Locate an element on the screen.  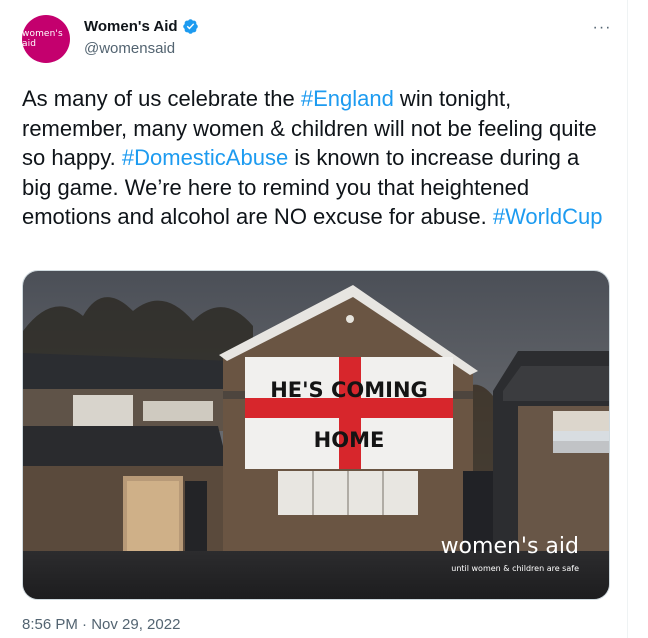
hashtag-link: #WorldCup is located at coordinates (548, 216).